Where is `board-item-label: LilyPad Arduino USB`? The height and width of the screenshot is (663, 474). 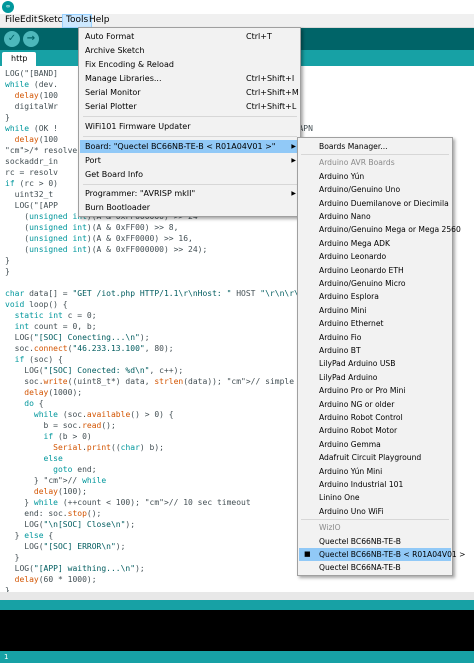
board-item-label: LilyPad Arduino USB is located at coordinates (357, 364).